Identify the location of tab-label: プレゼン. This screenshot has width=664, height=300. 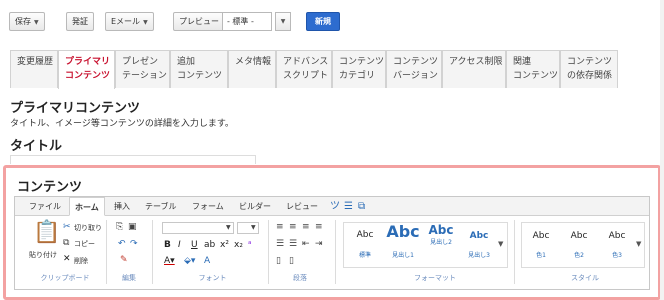
(140, 62).